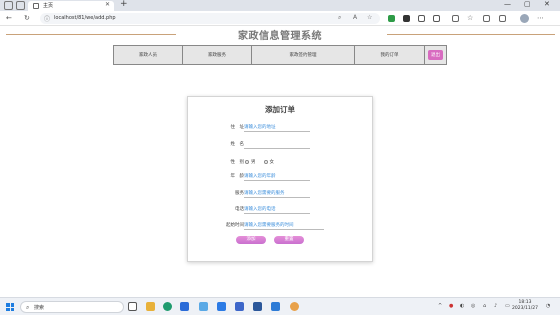 The width and height of the screenshot is (560, 315). Describe the element at coordinates (507, 306) in the screenshot. I see `battery-icon: ▭` at that location.